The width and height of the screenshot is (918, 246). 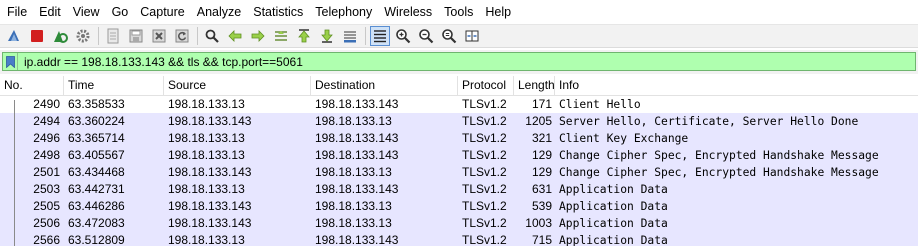 What do you see at coordinates (327, 36) in the screenshot?
I see `go-last-packet-icon` at bounding box center [327, 36].